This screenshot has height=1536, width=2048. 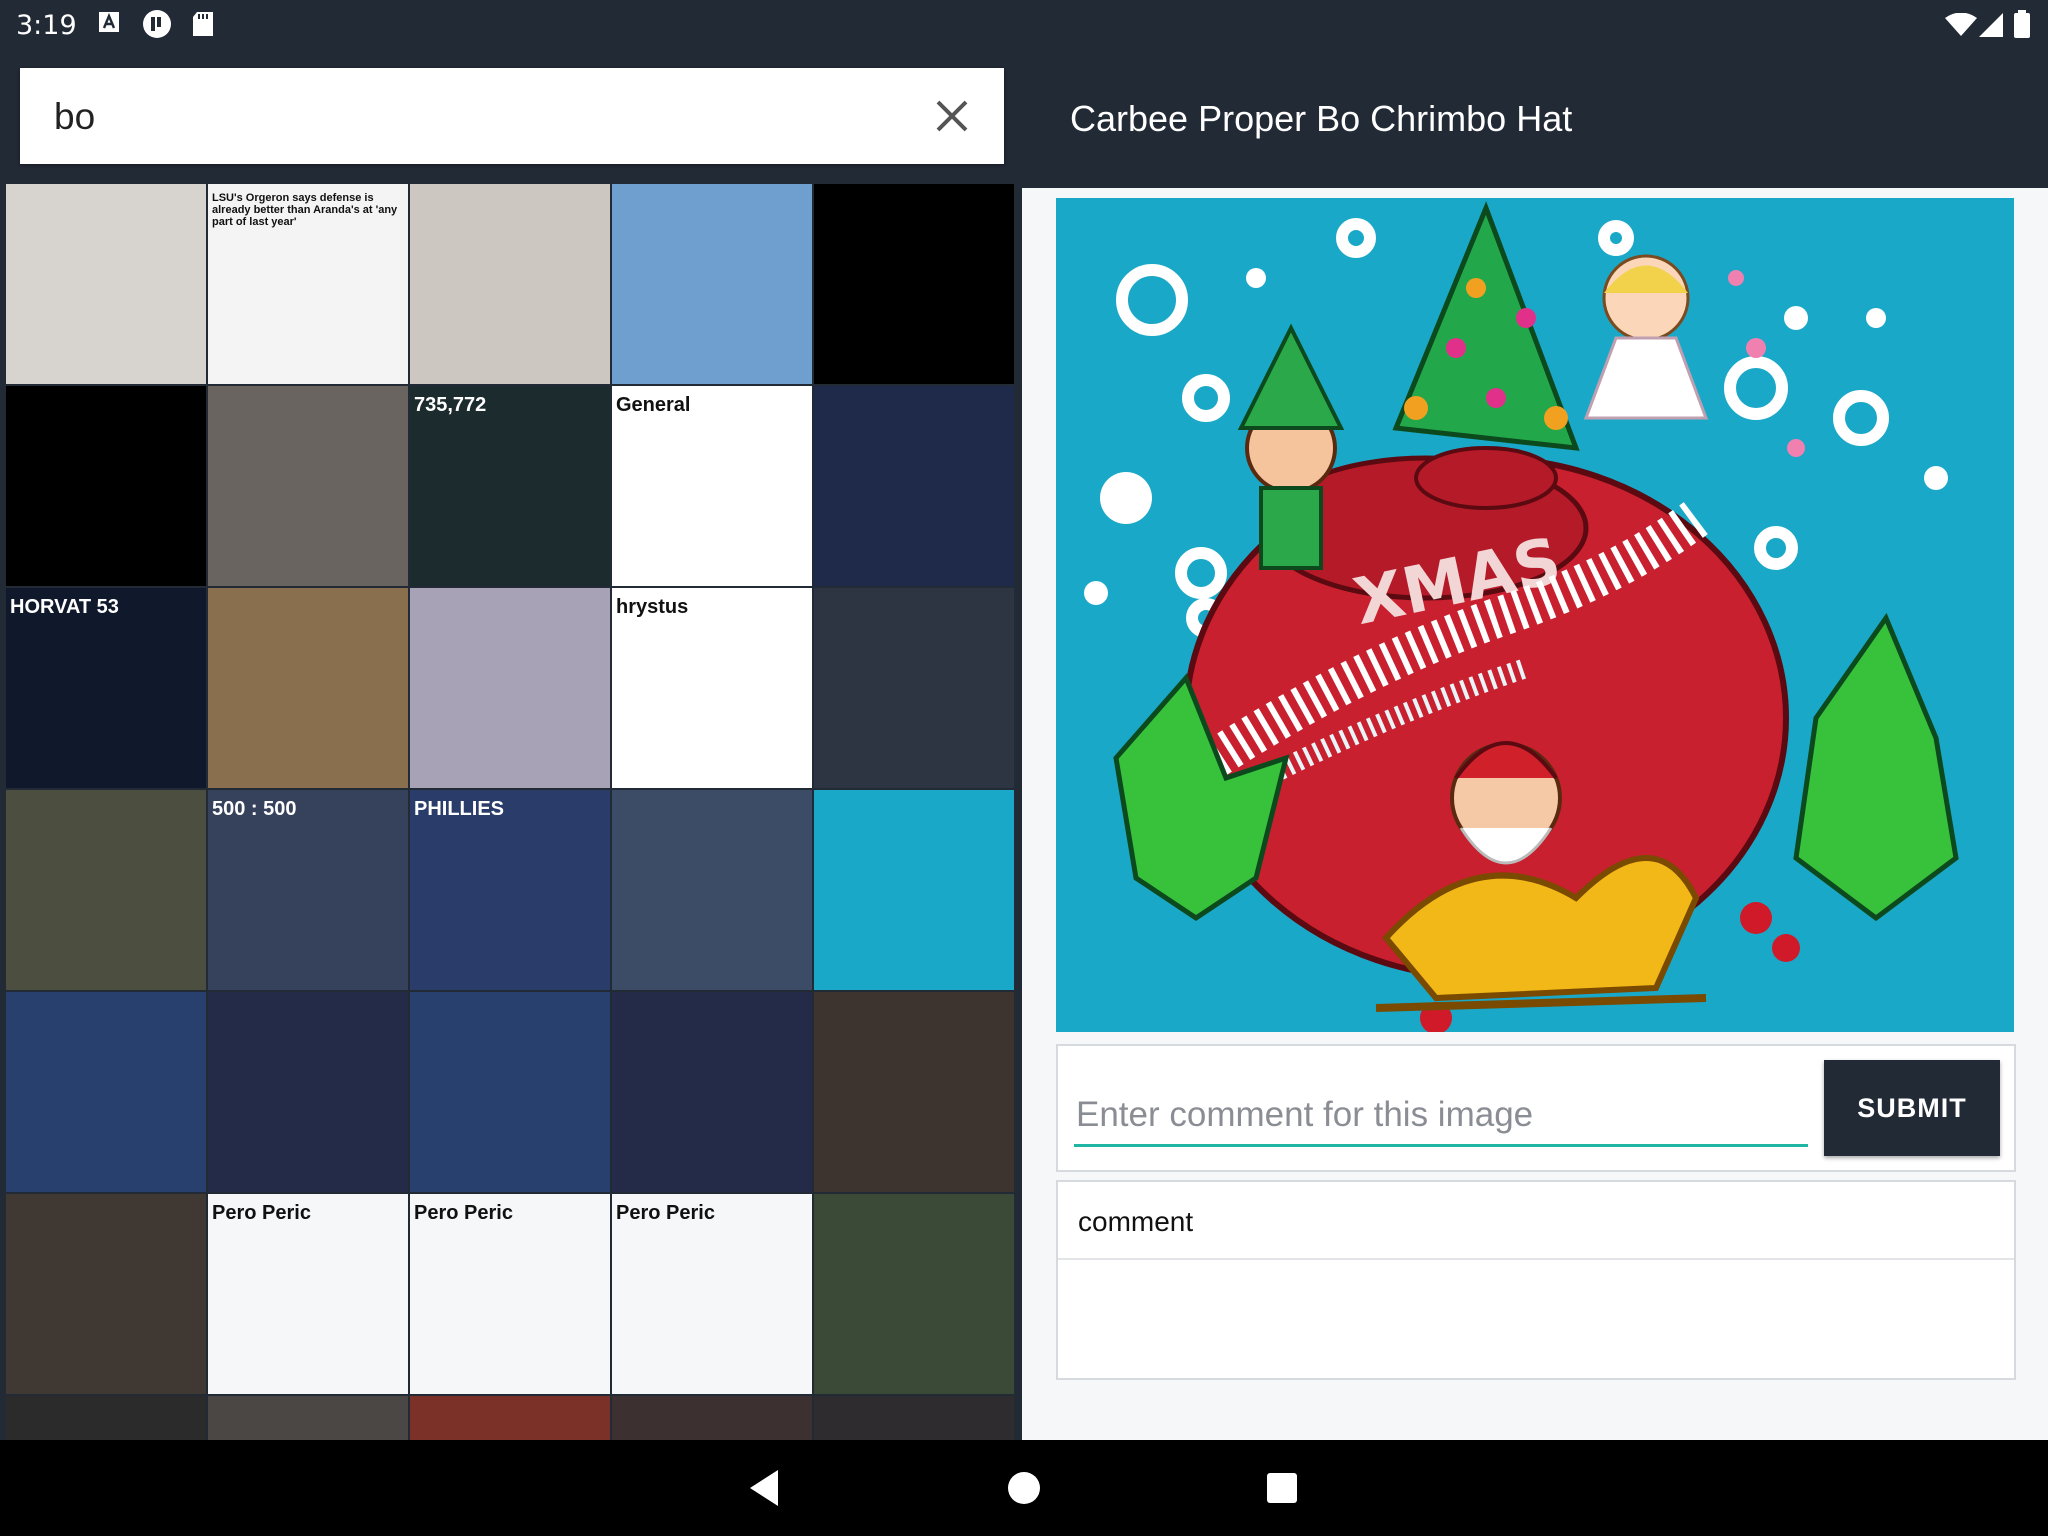 I want to click on grid-image-cards-table, so click(x=914, y=1092).